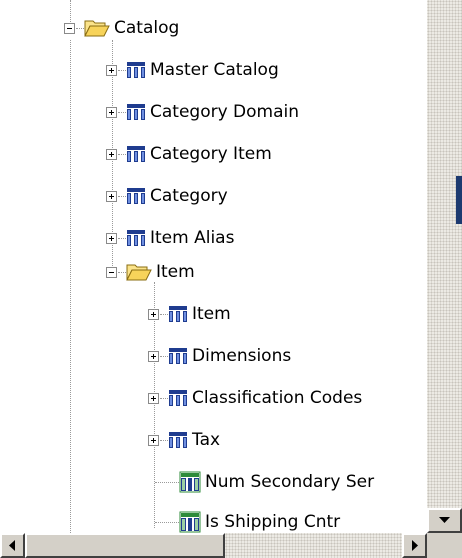 This screenshot has width=462, height=558. I want to click on tree-node-label: Item Alias, so click(192, 238).